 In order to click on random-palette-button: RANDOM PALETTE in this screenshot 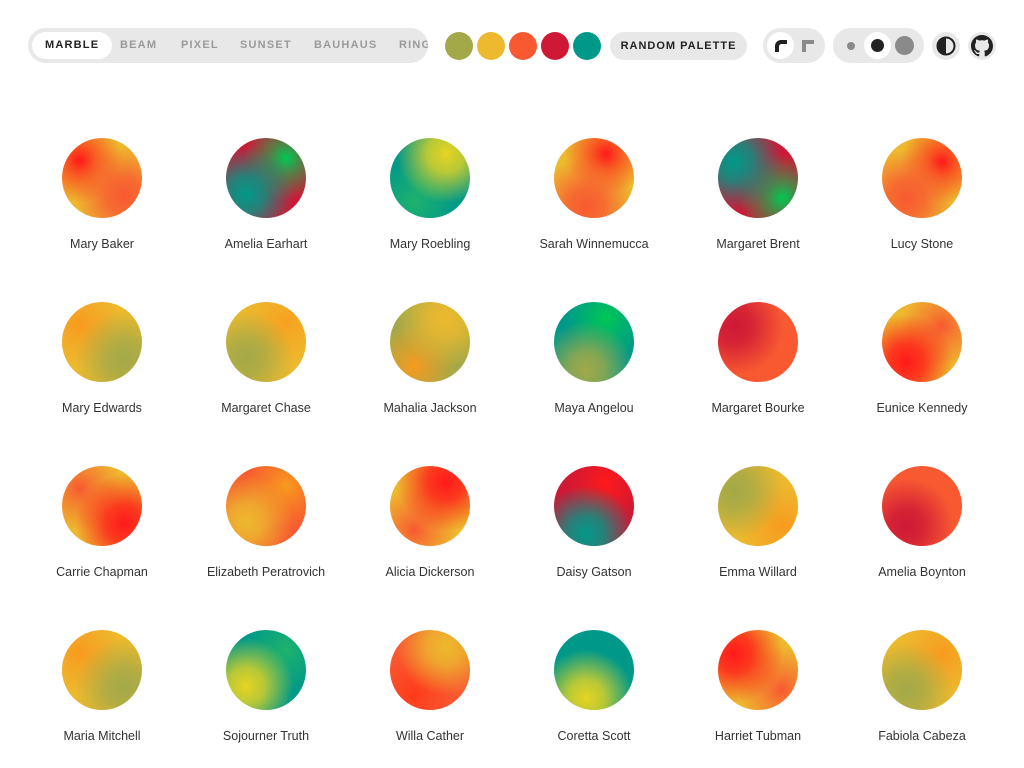, I will do `click(678, 46)`.